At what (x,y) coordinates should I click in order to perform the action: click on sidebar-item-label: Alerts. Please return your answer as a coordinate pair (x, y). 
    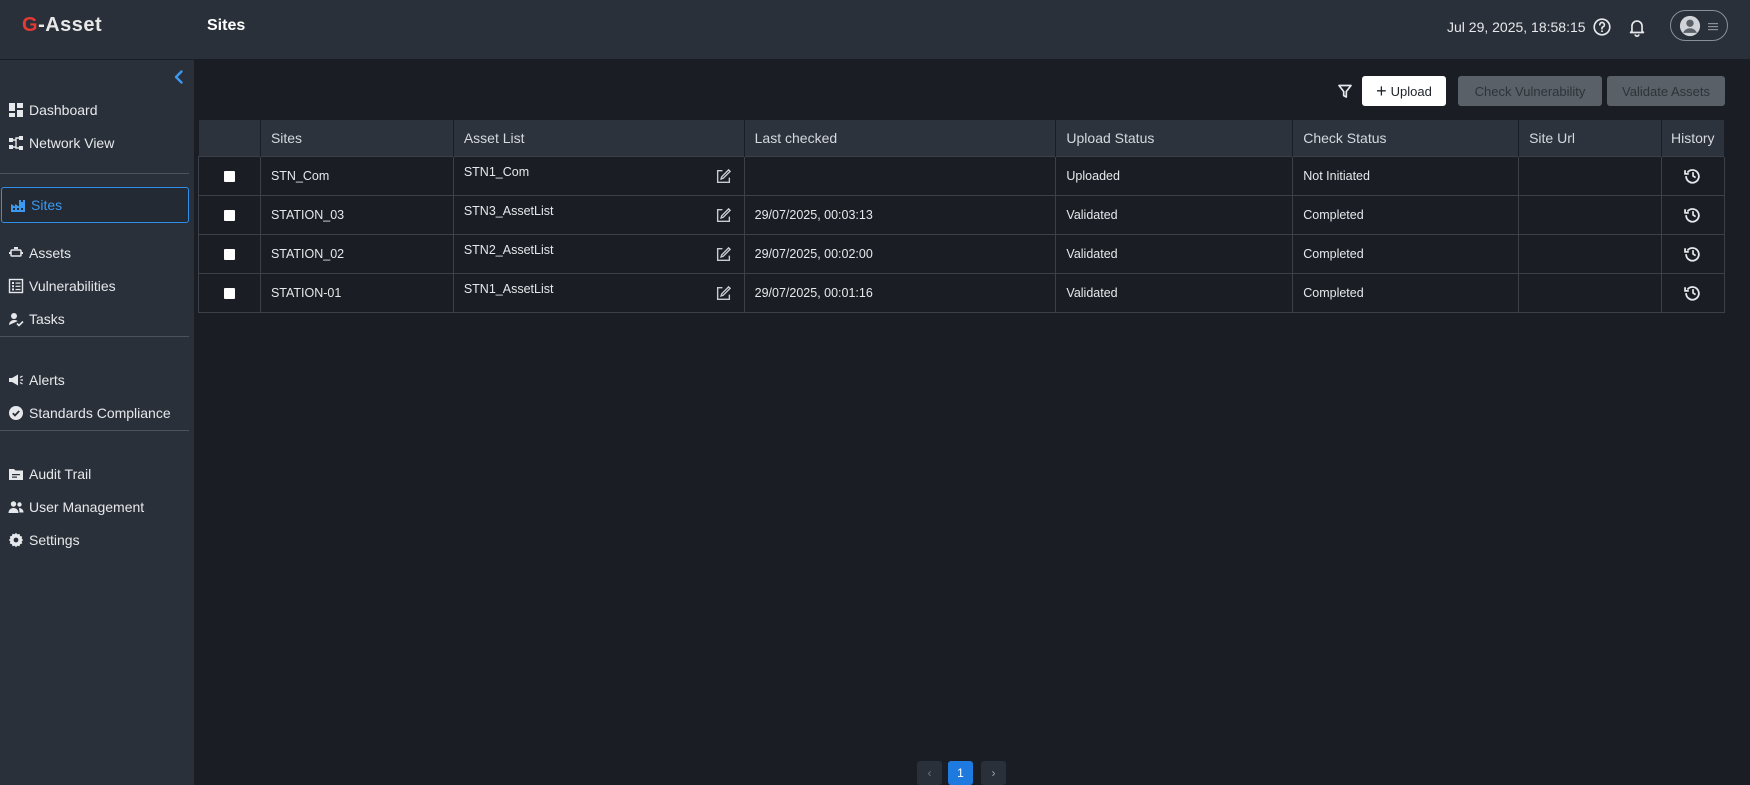
    Looking at the image, I should click on (47, 380).